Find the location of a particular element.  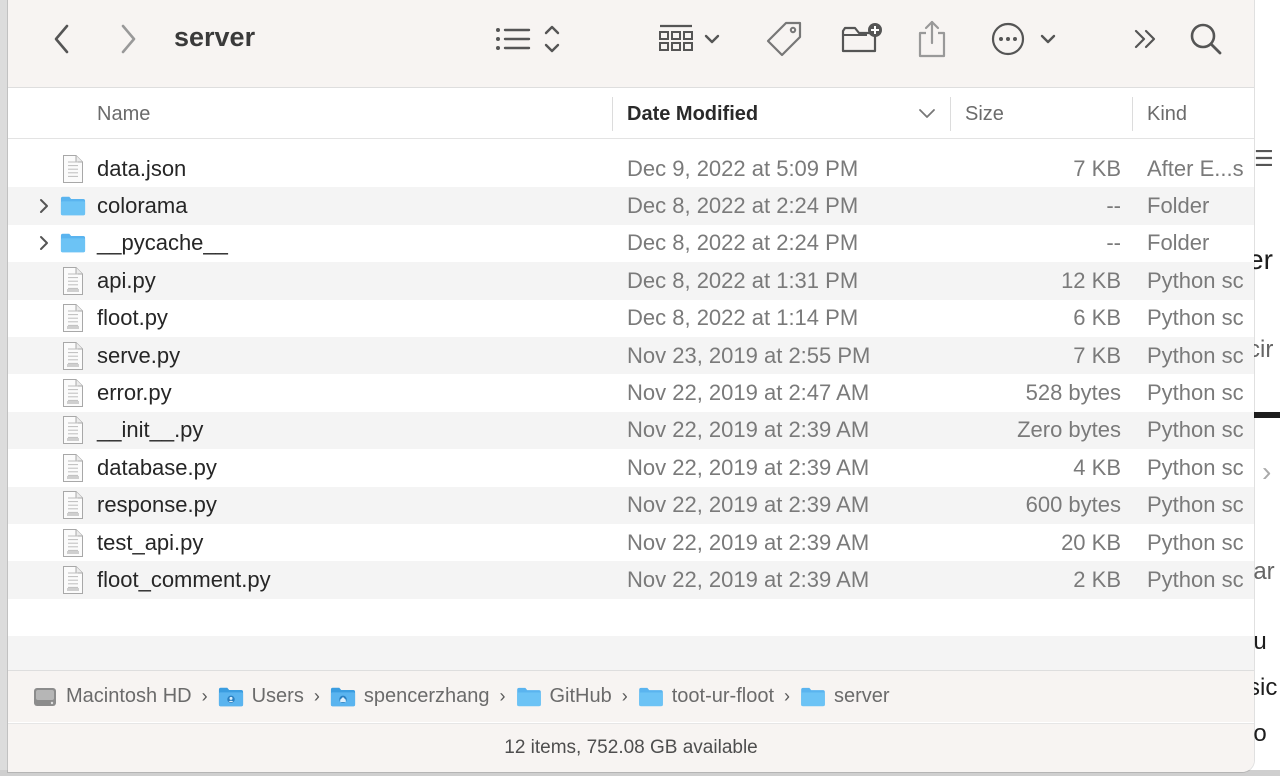

file-name: __pycache__ is located at coordinates (162, 243).